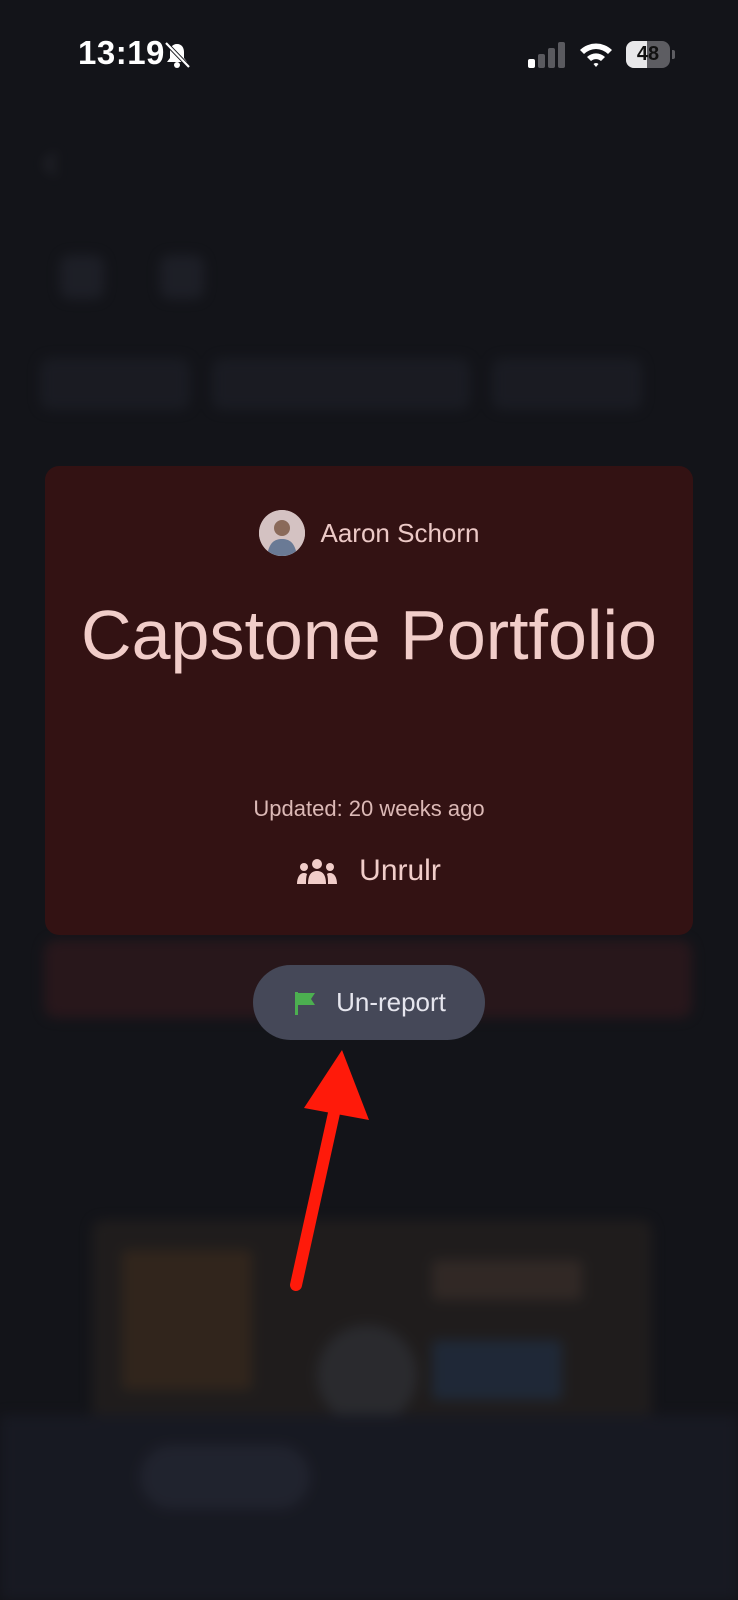  What do you see at coordinates (281, 533) in the screenshot?
I see `avatar` at bounding box center [281, 533].